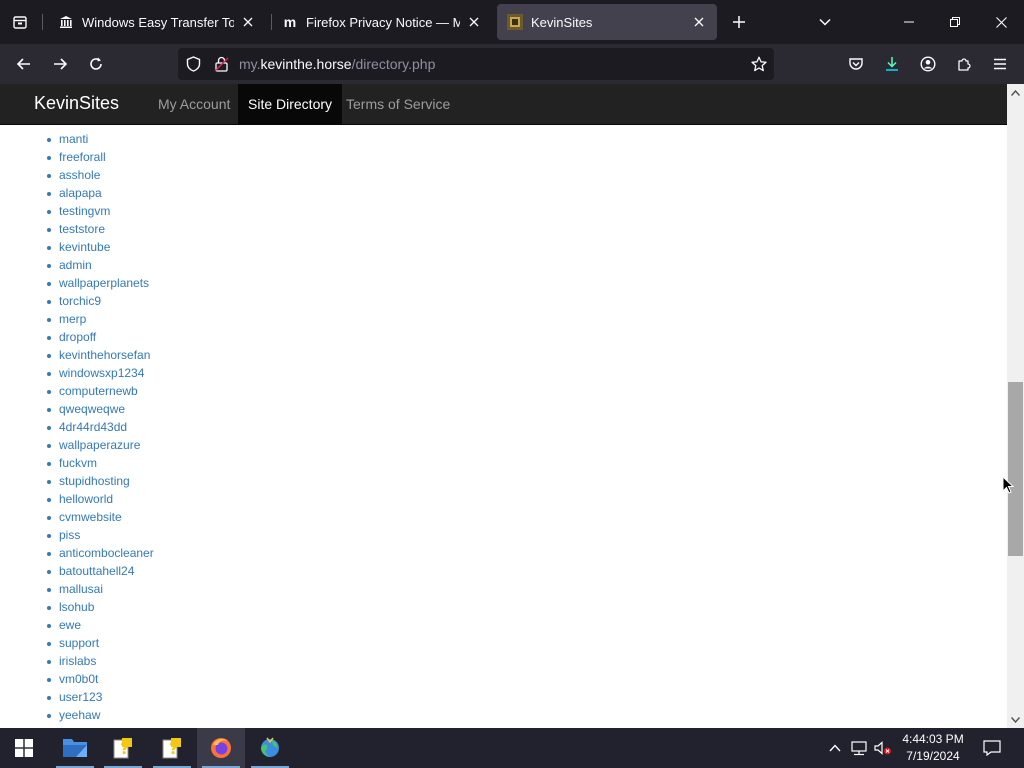 This screenshot has width=1024, height=768. I want to click on list-item: helloworld, so click(77, 499).